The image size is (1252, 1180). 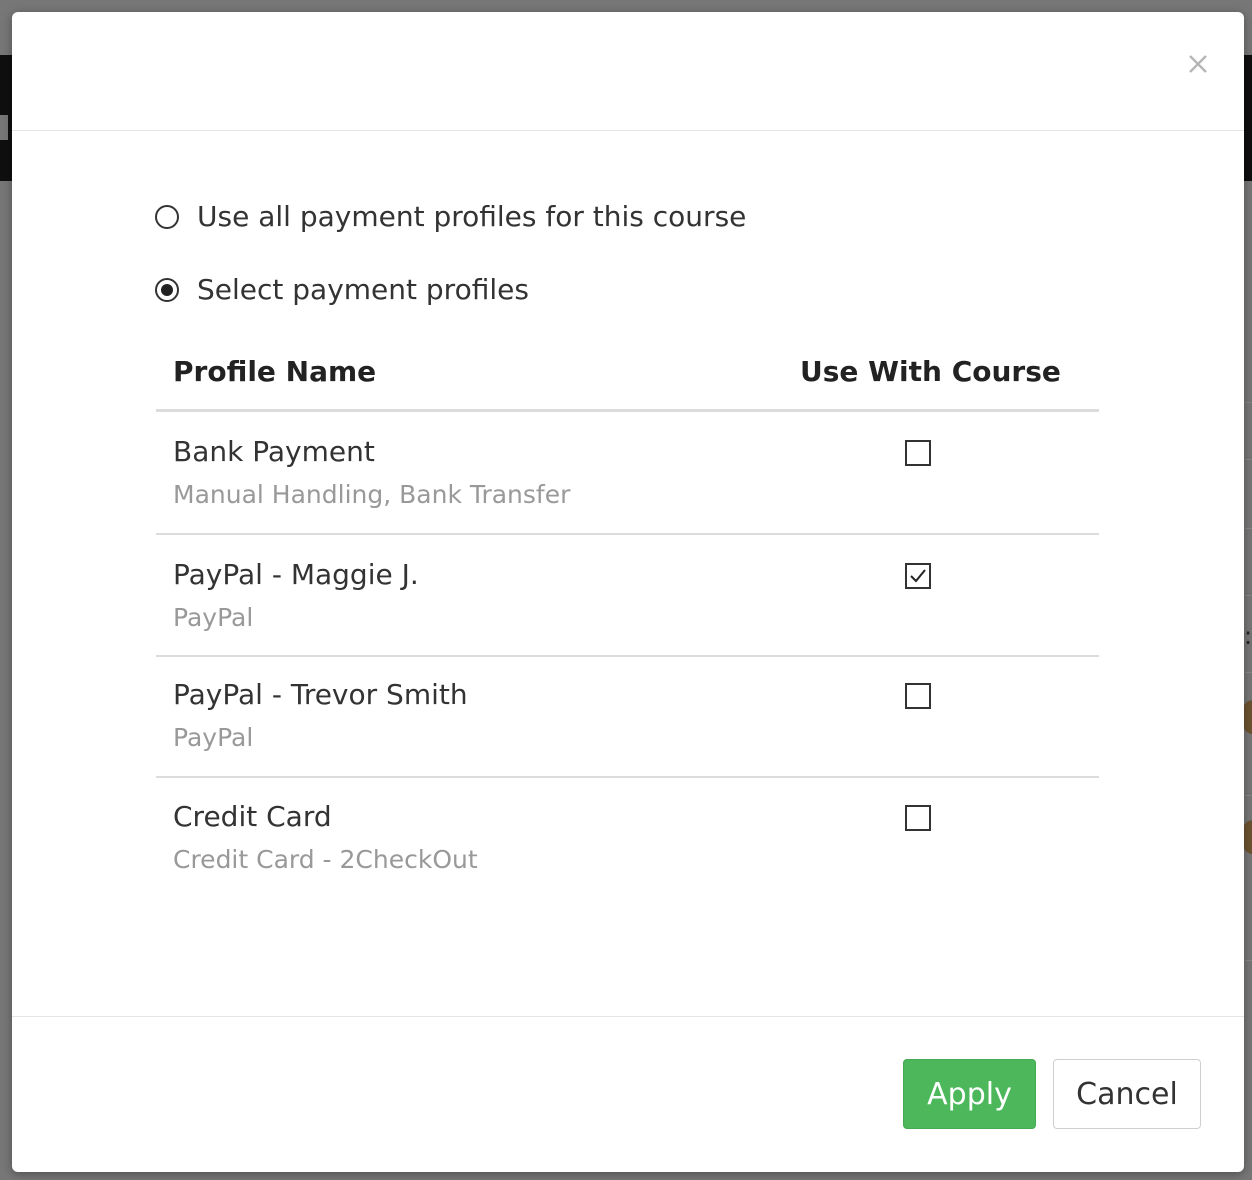 What do you see at coordinates (252, 816) in the screenshot?
I see `profile-name: Credit Card` at bounding box center [252, 816].